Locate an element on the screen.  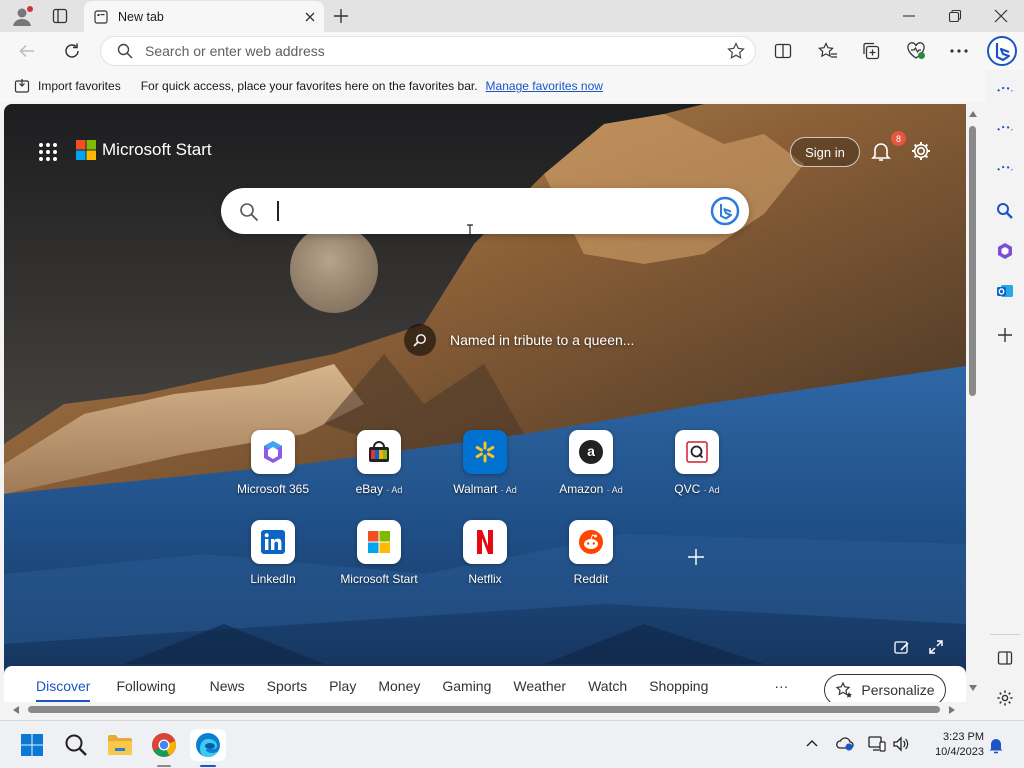
import-favorites-button: Import favorites is located at coordinates (77, 86).